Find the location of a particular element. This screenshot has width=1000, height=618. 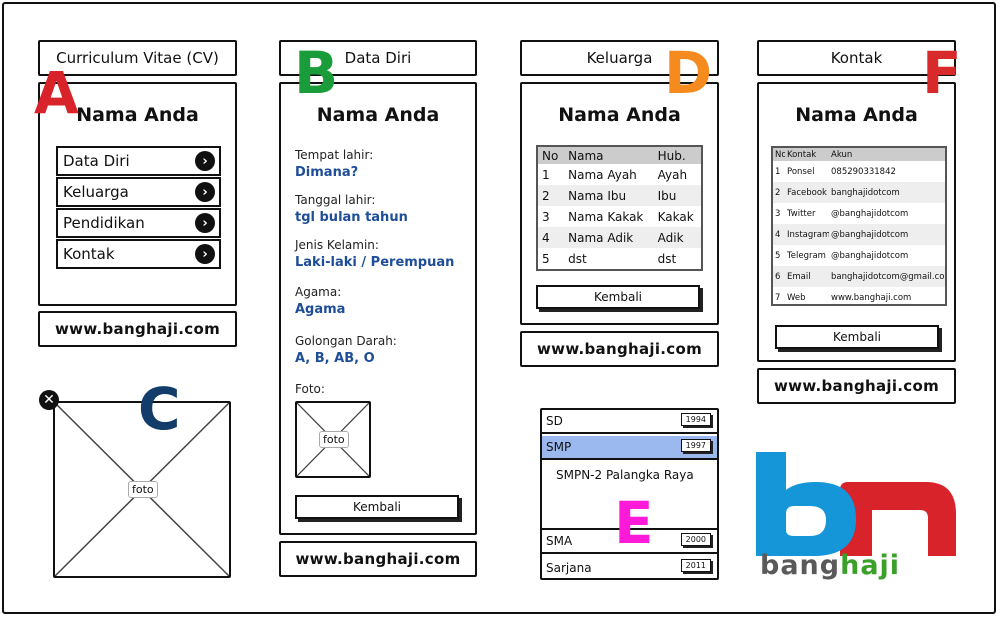

education-label: SMP is located at coordinates (559, 447).